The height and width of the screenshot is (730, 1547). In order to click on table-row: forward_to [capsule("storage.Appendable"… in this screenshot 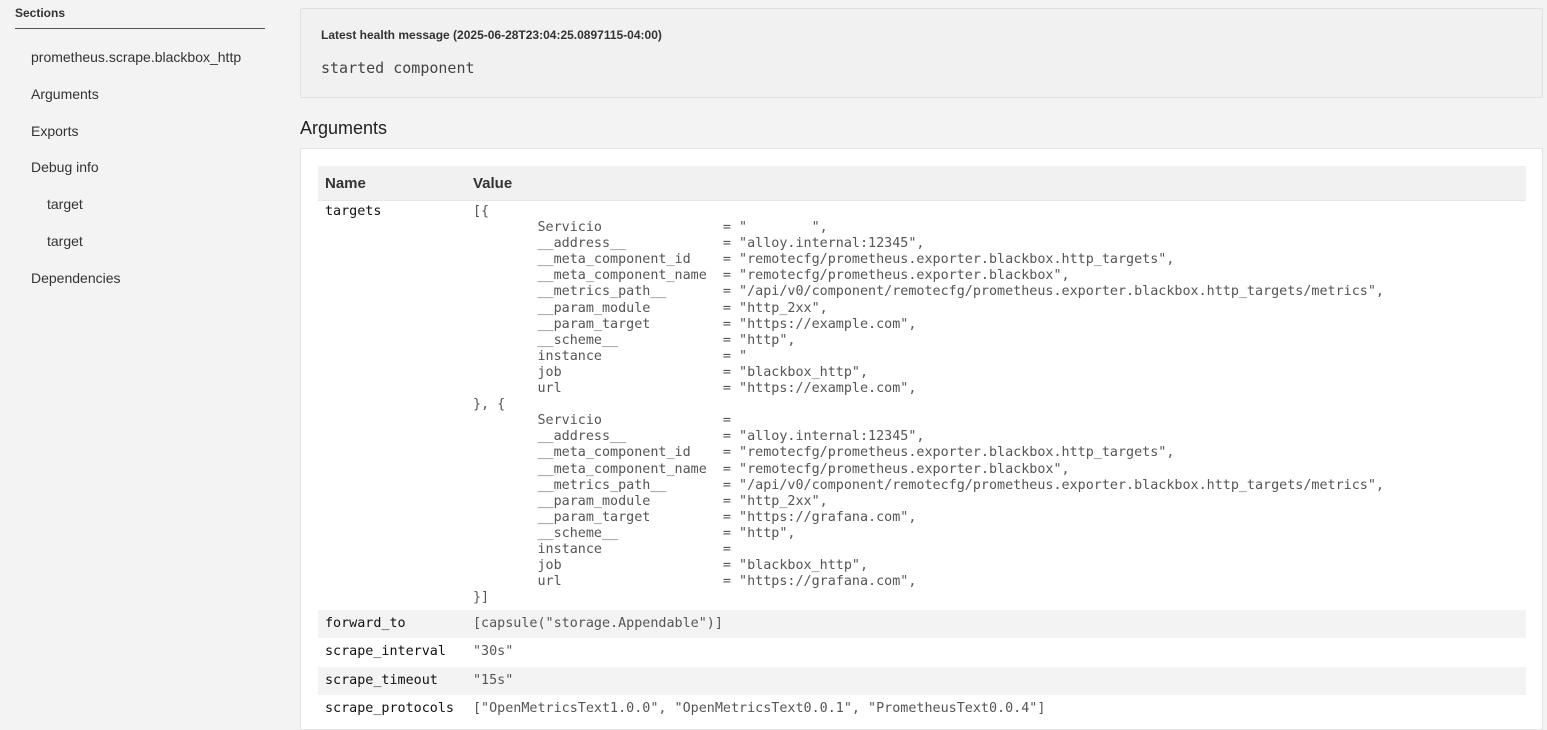, I will do `click(922, 624)`.